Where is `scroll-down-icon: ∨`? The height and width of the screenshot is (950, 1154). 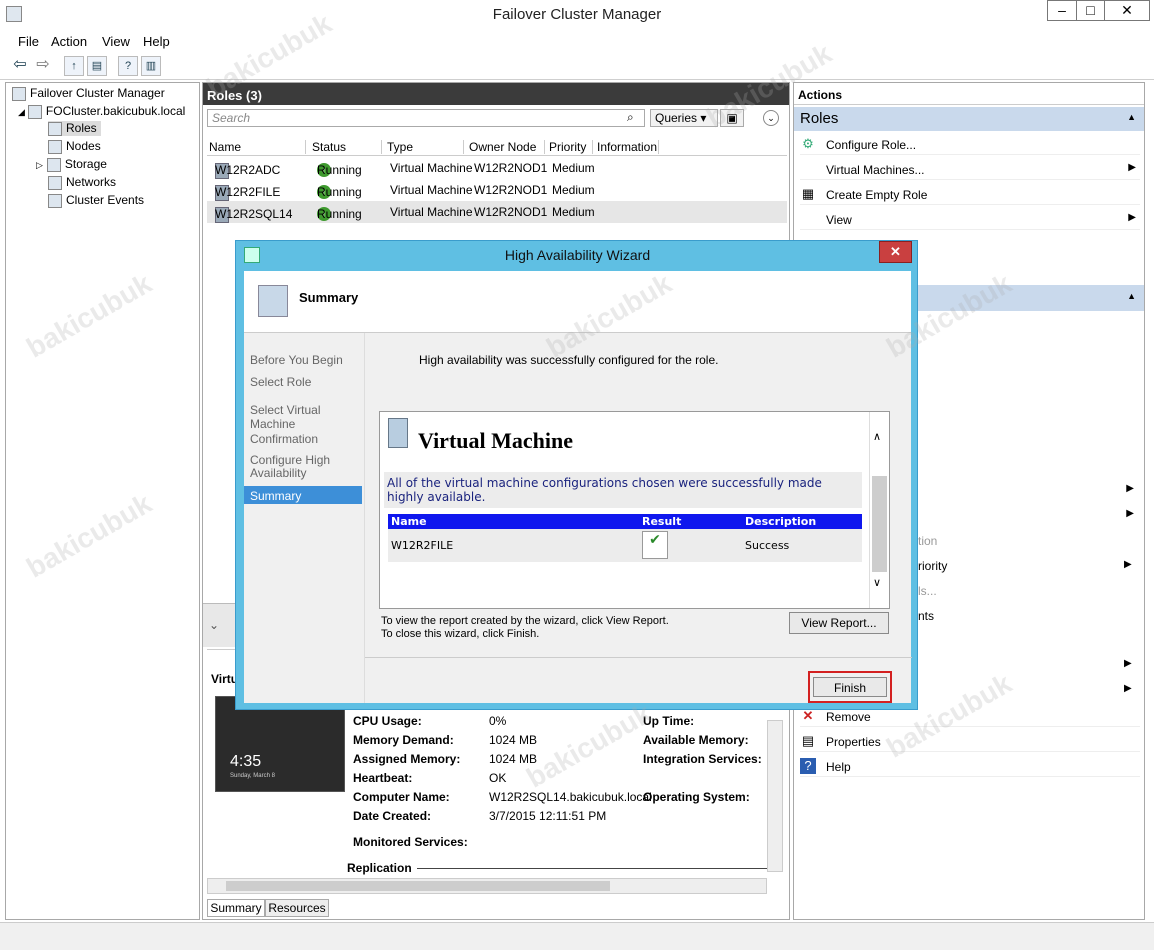
scroll-down-icon: ∨ is located at coordinates (877, 582).